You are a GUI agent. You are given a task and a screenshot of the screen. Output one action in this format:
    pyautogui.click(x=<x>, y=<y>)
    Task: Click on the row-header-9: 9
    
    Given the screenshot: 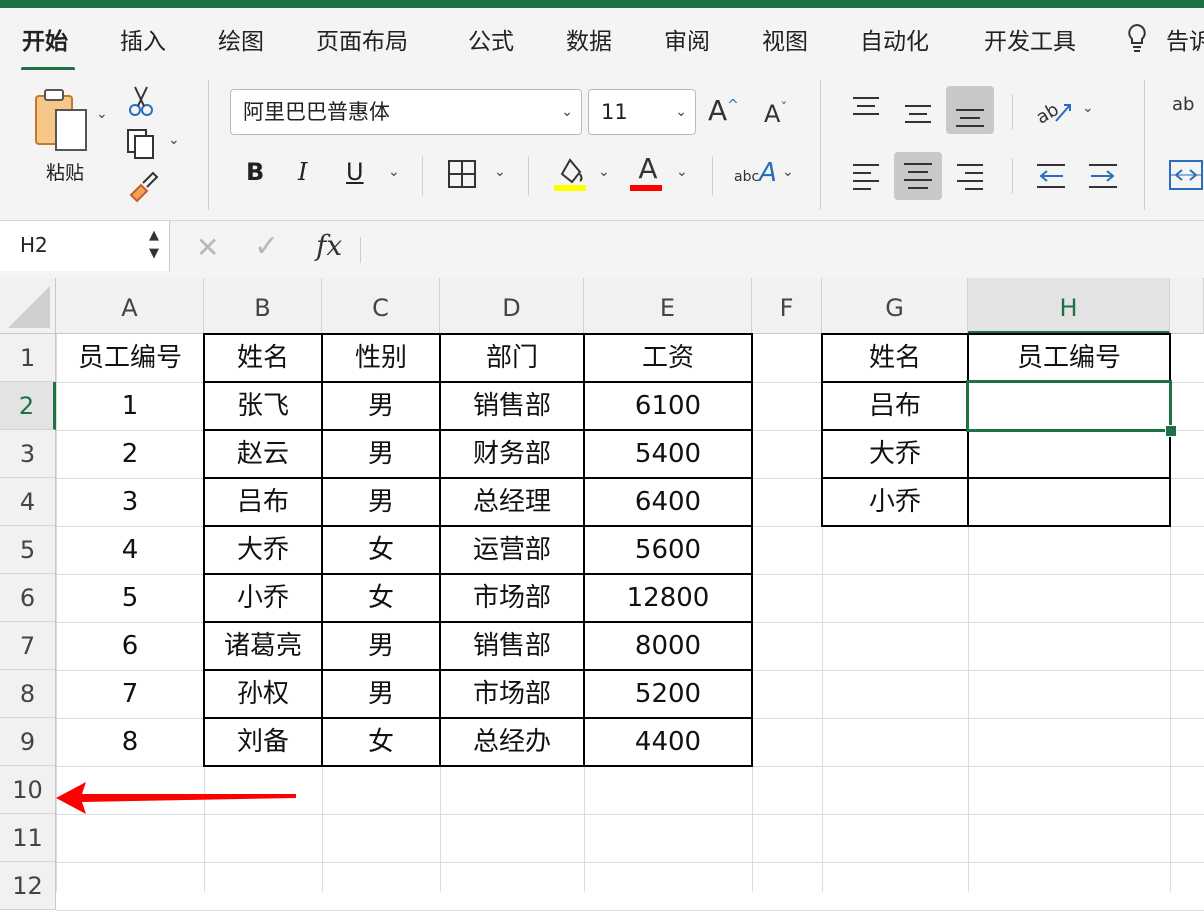 What is the action you would take?
    pyautogui.click(x=28, y=742)
    